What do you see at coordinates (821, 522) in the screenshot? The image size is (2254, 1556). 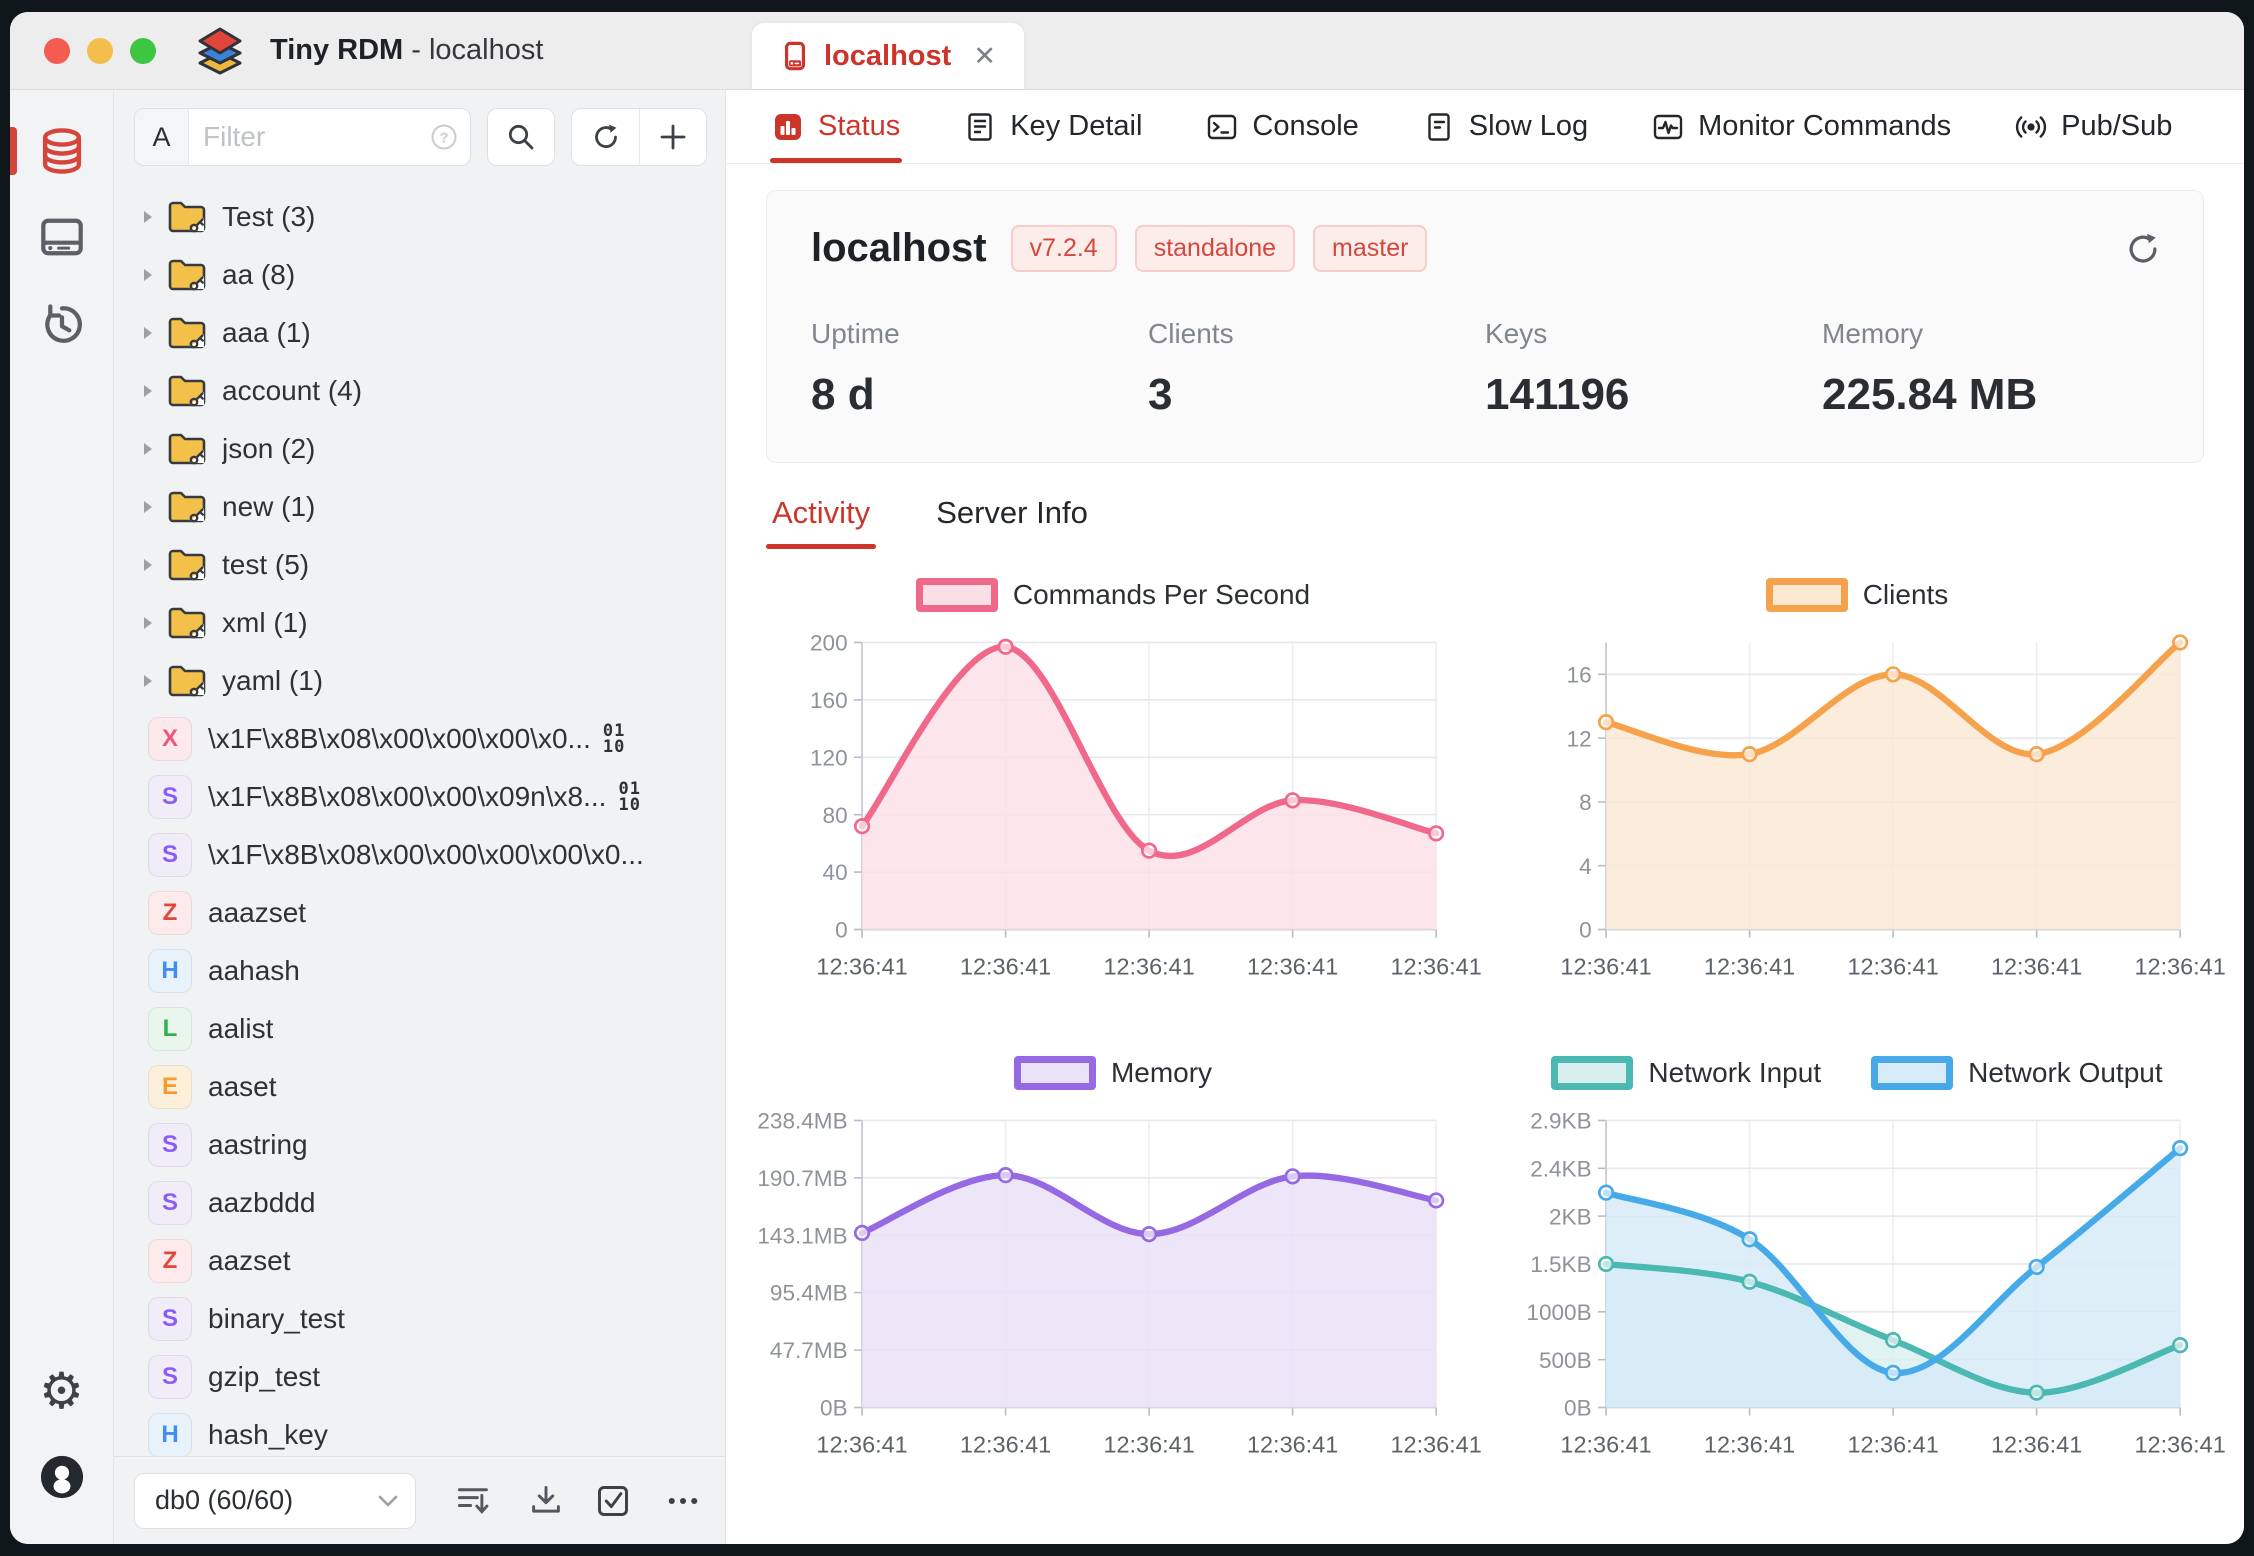 I see `tab-activity: Activity` at bounding box center [821, 522].